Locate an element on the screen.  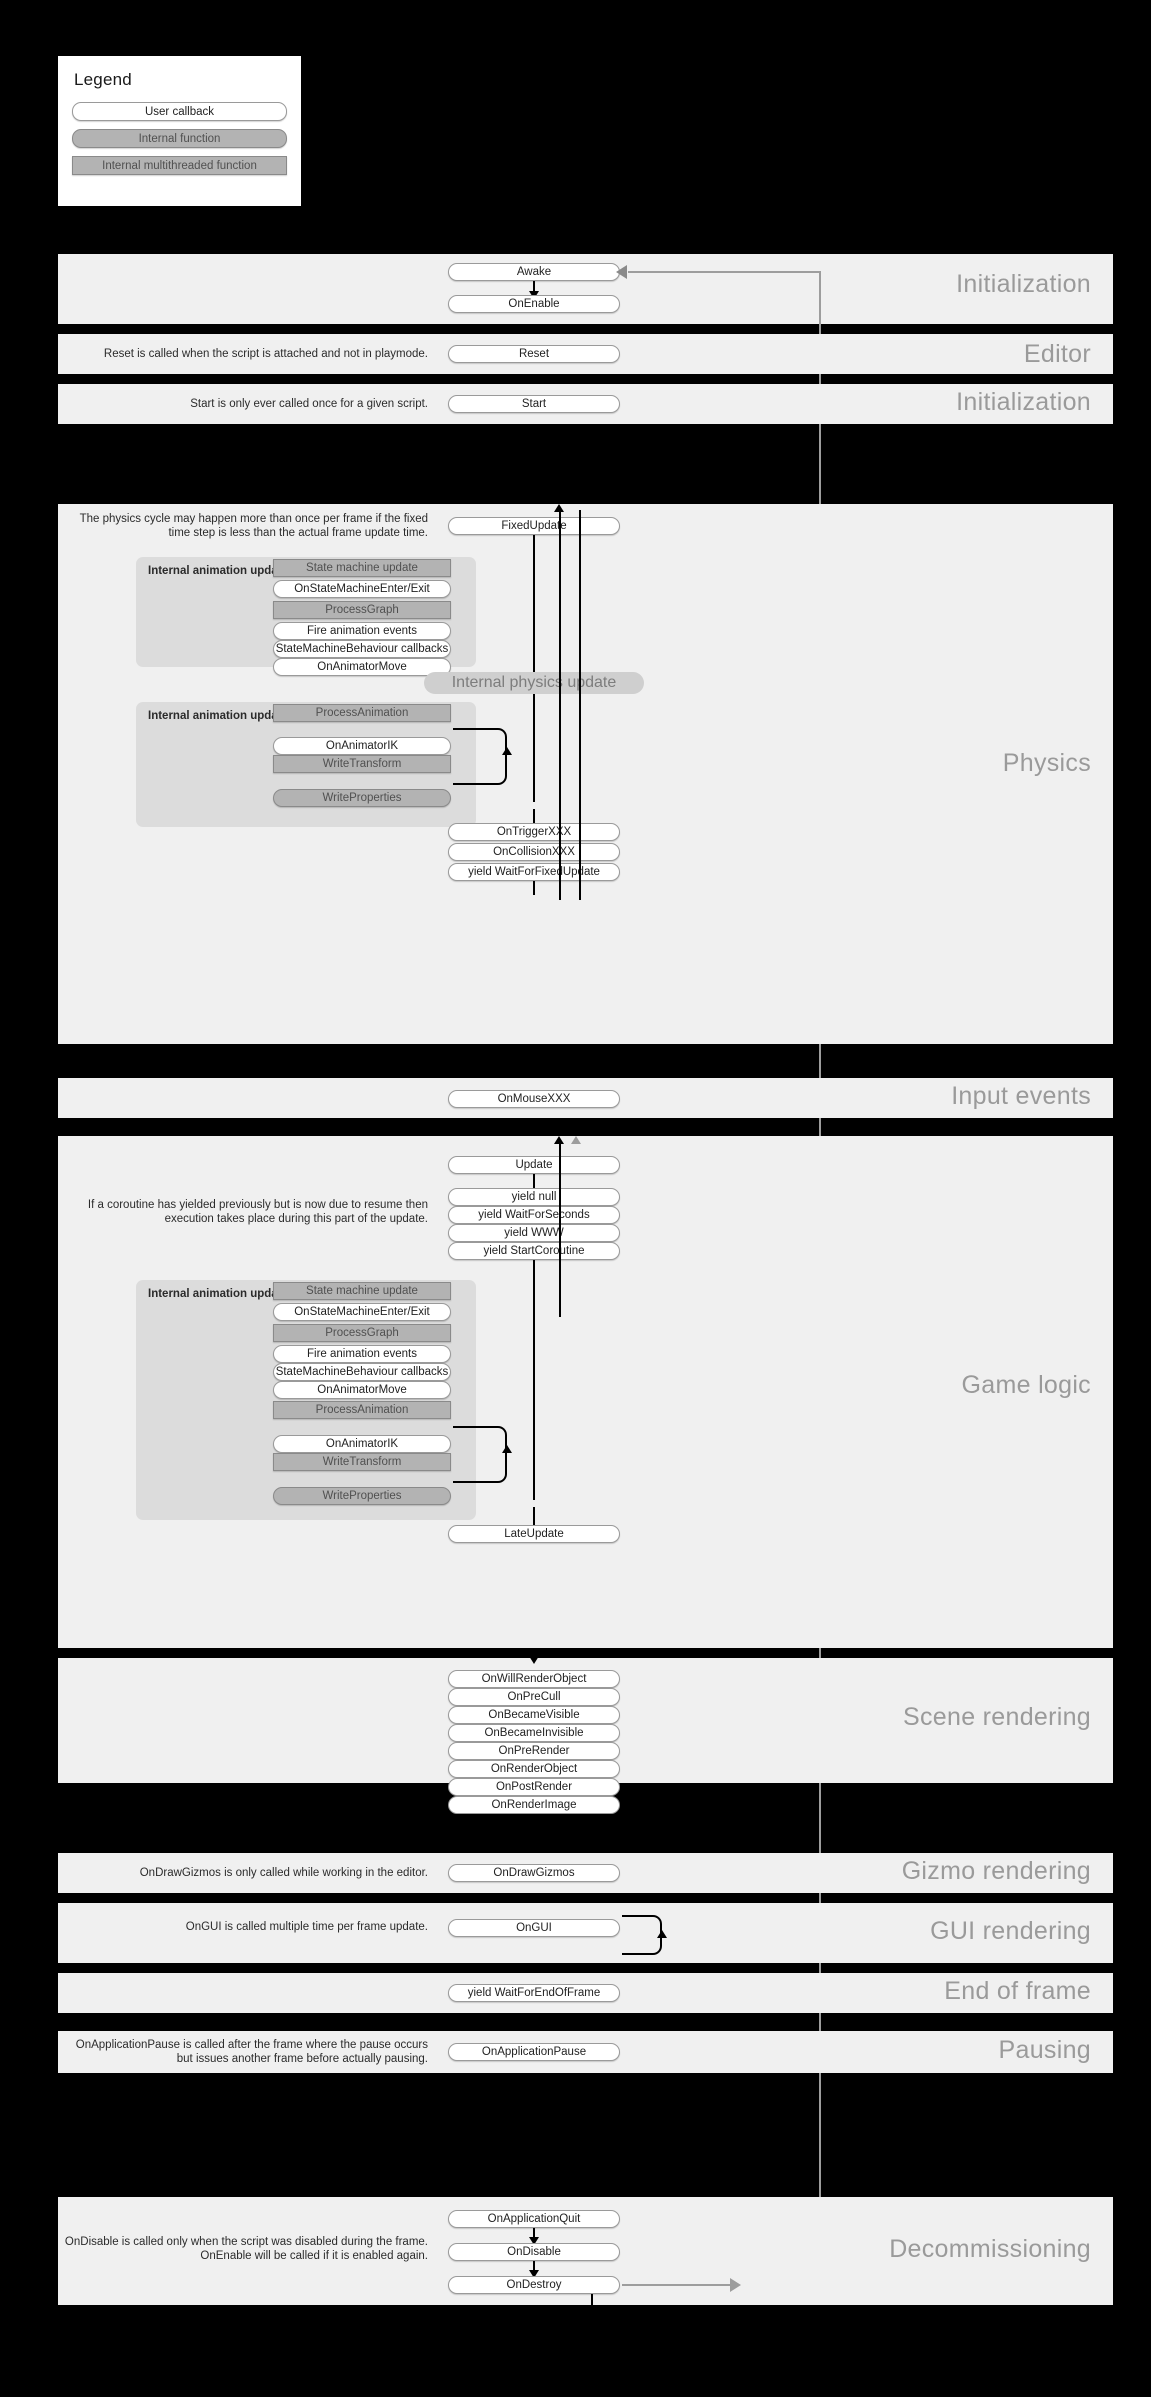
section-label-initialization-2: Initialization is located at coordinates (1023, 402).